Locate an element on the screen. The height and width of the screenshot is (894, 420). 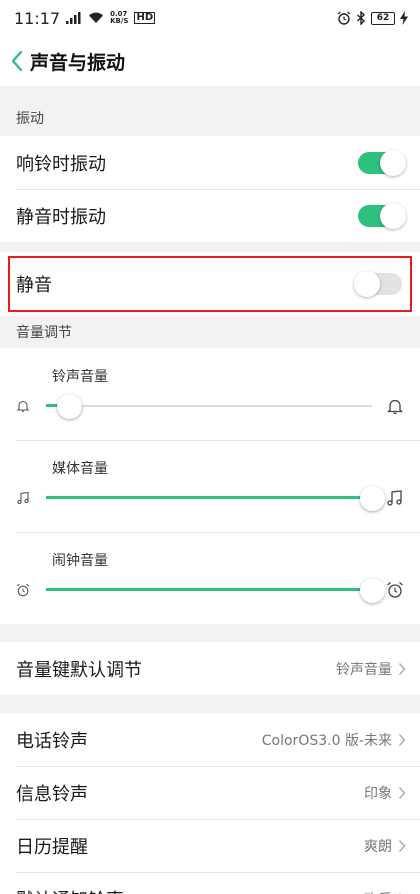
phone-ringtone-value: ColorOS3.0 版-未来 is located at coordinates (326, 740).